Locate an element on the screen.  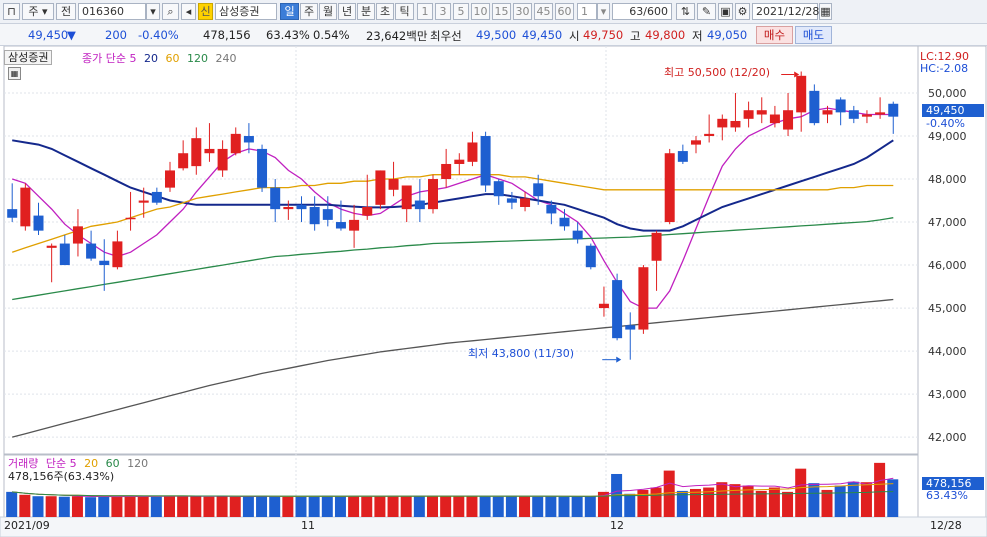
interval-tab-year: 년 is located at coordinates (347, 11).